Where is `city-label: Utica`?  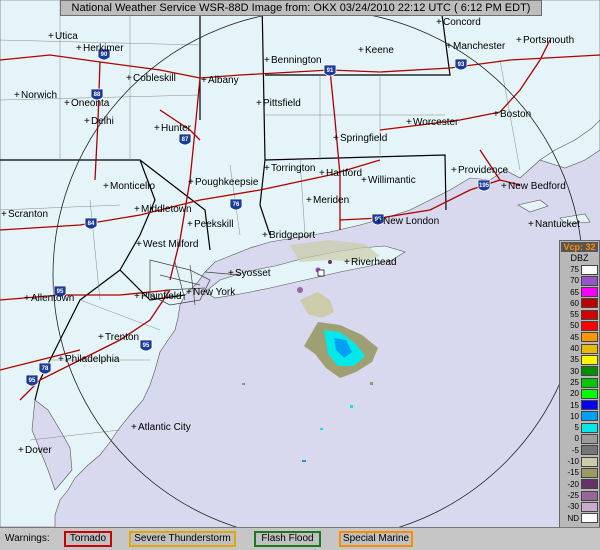
city-label: Utica is located at coordinates (66, 36).